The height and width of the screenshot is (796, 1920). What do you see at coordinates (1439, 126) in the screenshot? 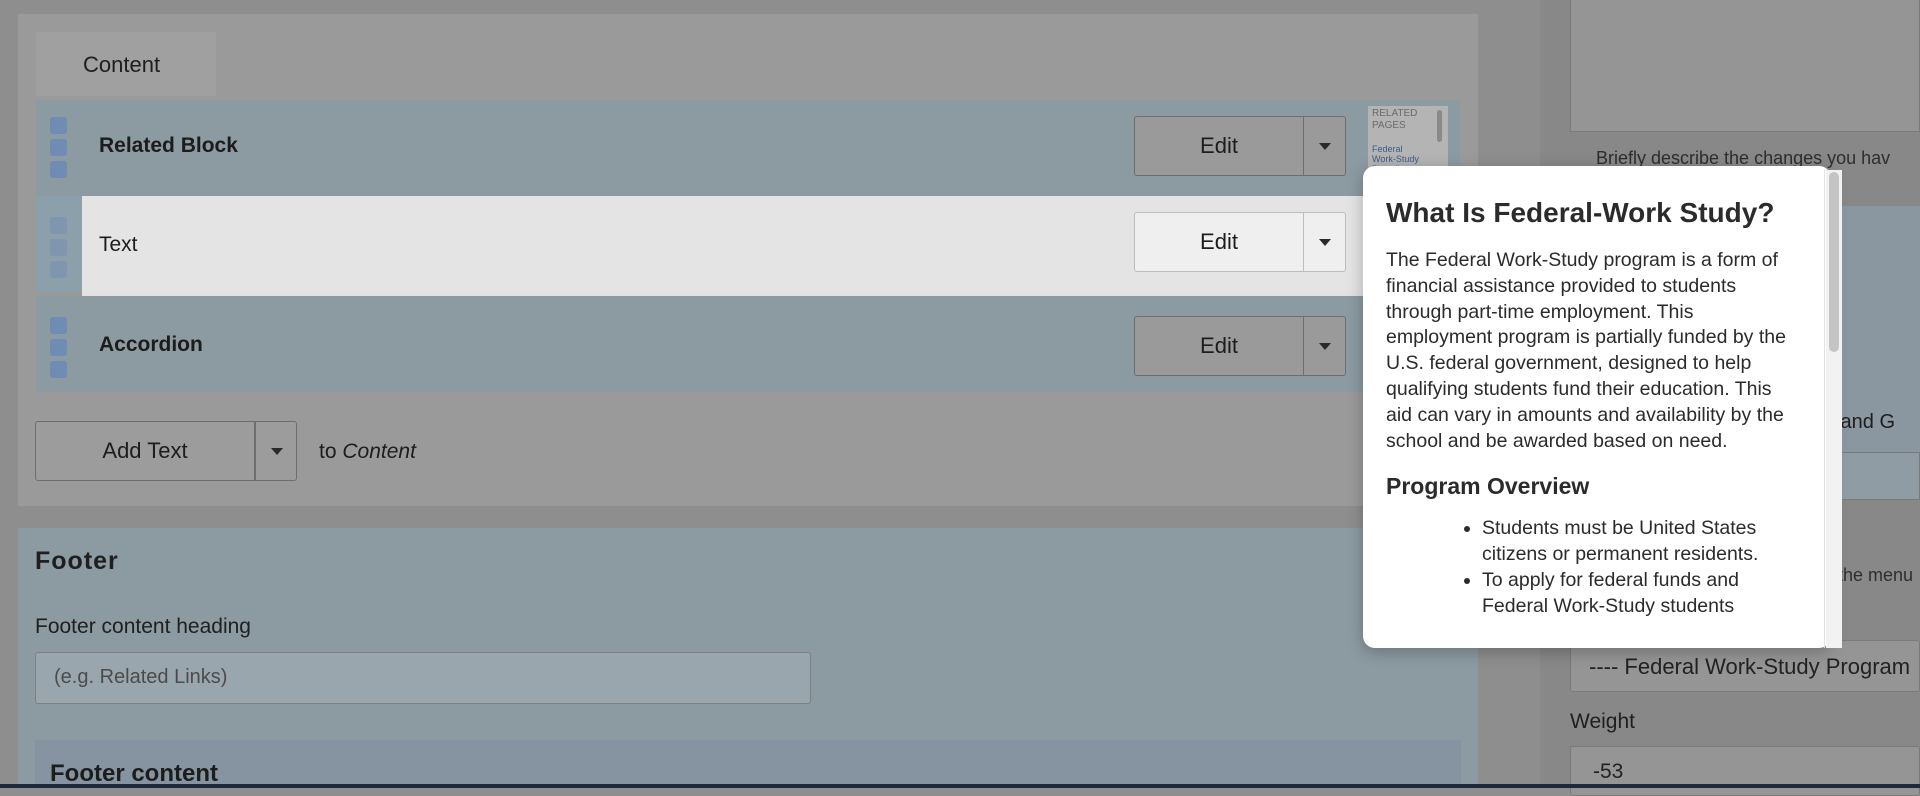
I see `thumbnail-scrollbar` at bounding box center [1439, 126].